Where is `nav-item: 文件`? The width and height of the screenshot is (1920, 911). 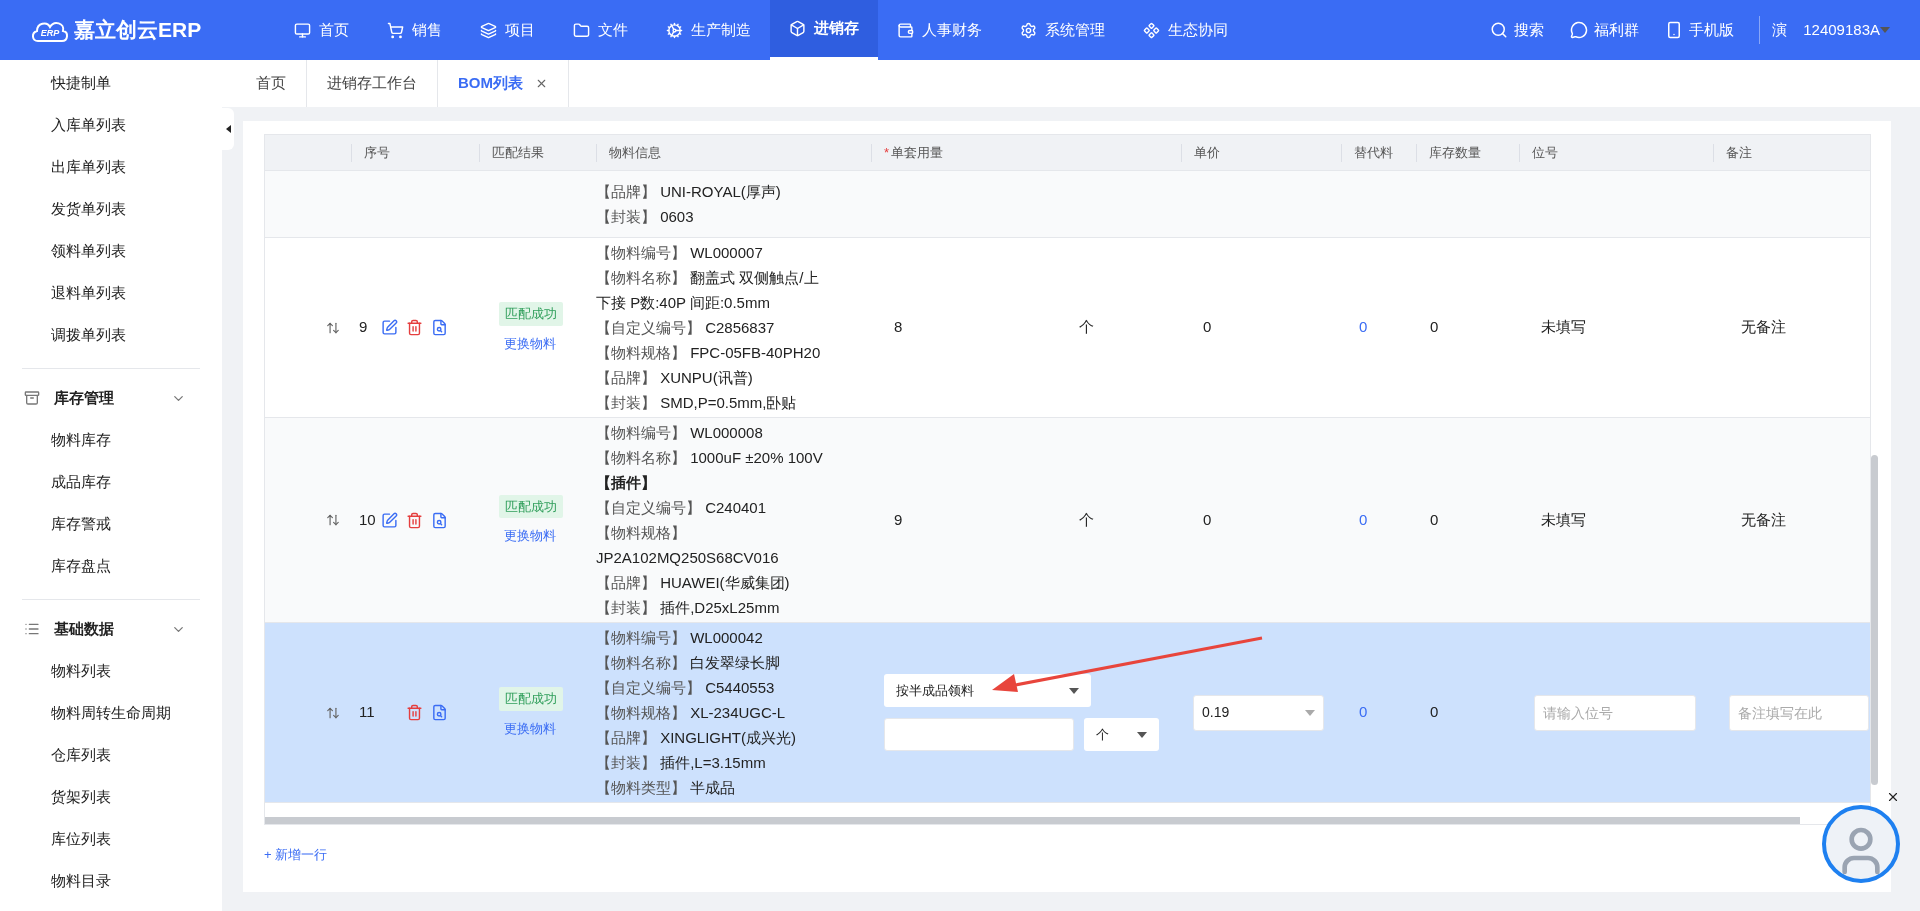 nav-item: 文件 is located at coordinates (600, 30).